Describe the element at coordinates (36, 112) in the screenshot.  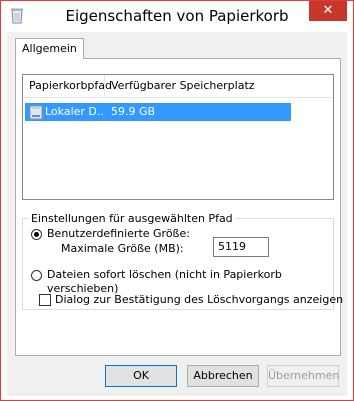
I see `drive-icon` at that location.